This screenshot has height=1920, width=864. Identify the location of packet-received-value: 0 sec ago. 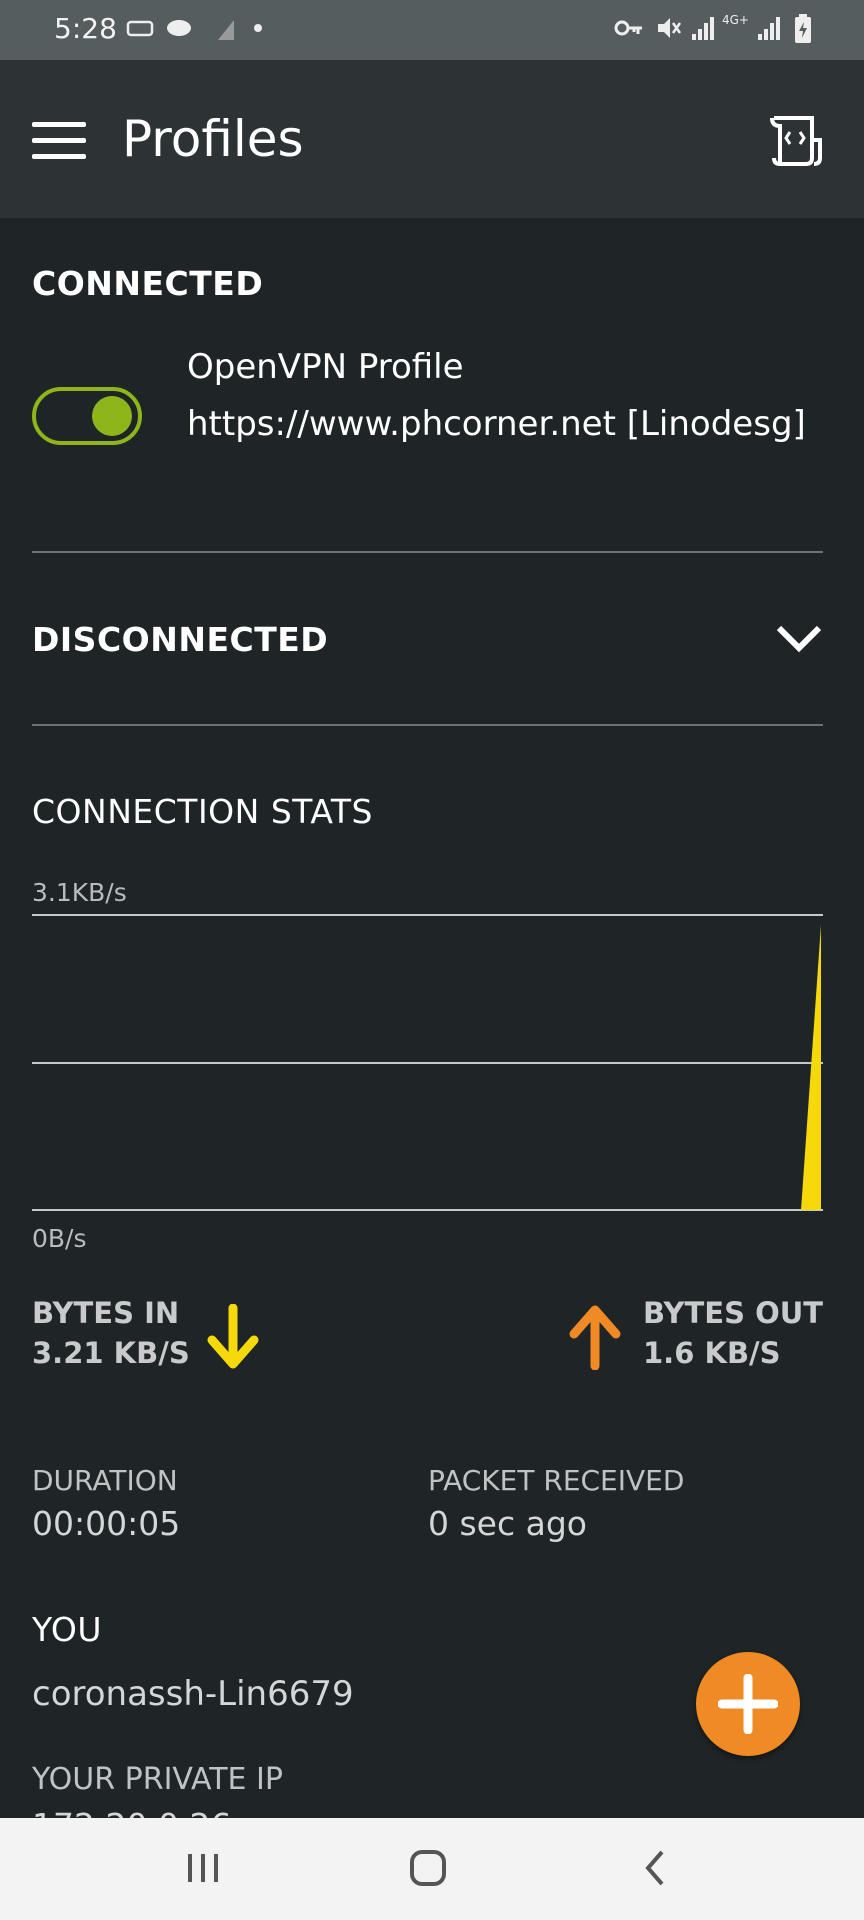
(507, 1523).